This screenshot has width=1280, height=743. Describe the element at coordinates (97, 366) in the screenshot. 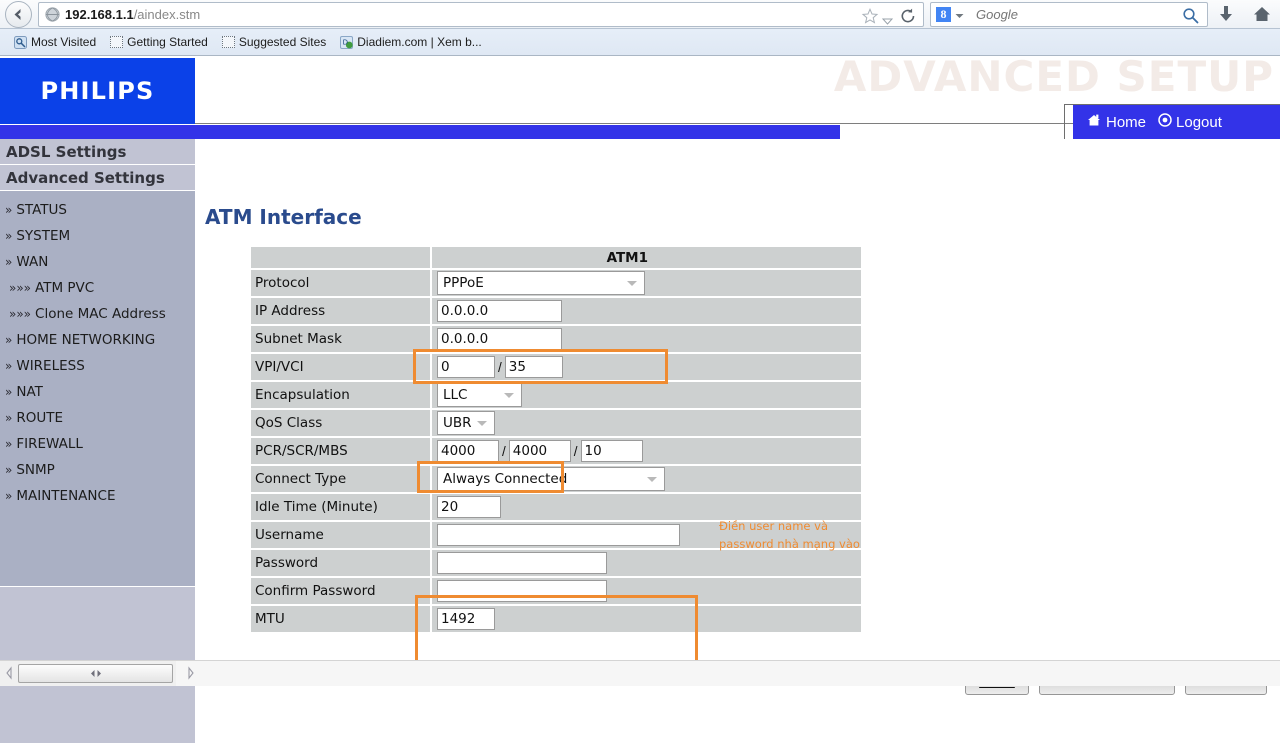

I see `sidebar-item-wireless: » WIRELESS` at that location.